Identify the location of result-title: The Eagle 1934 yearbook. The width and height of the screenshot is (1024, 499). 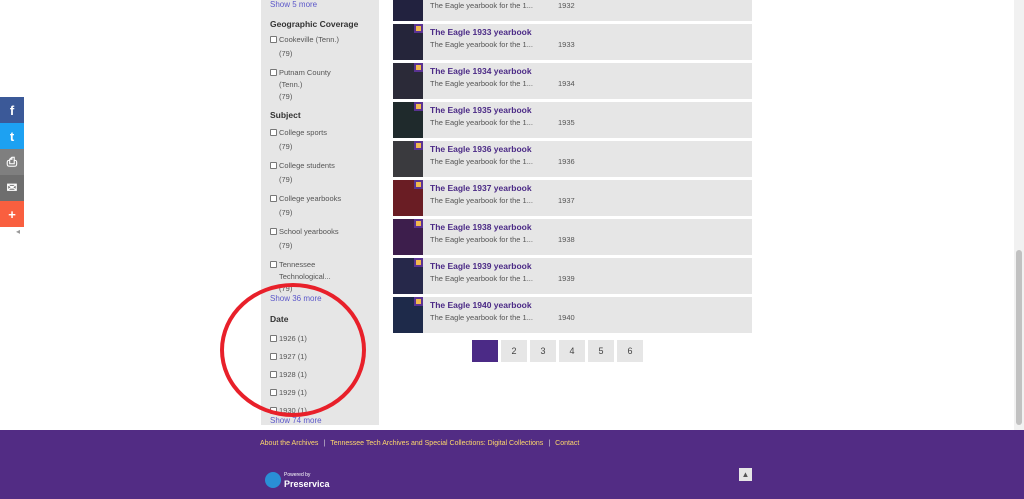
(481, 71).